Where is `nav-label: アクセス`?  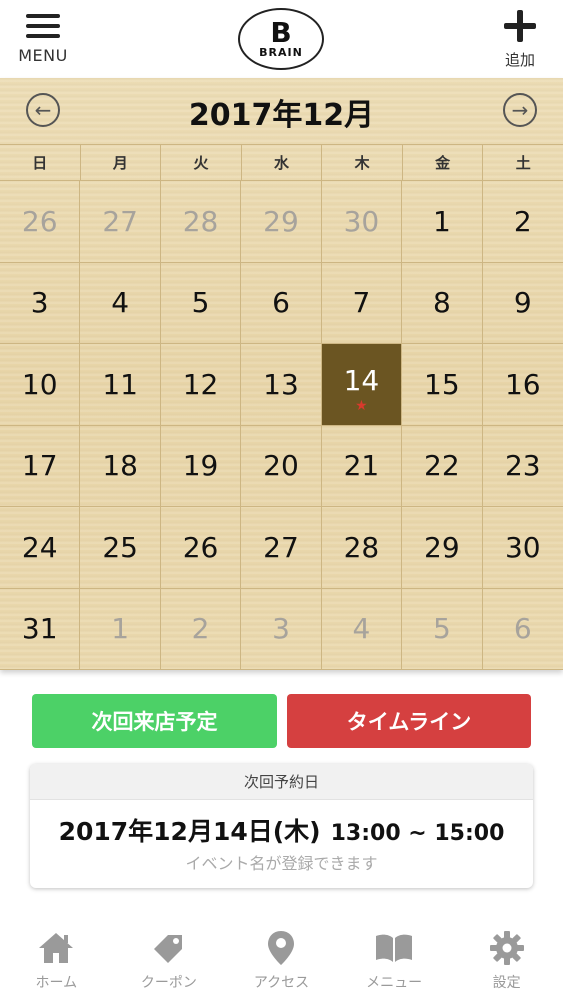
nav-label: アクセス is located at coordinates (281, 983).